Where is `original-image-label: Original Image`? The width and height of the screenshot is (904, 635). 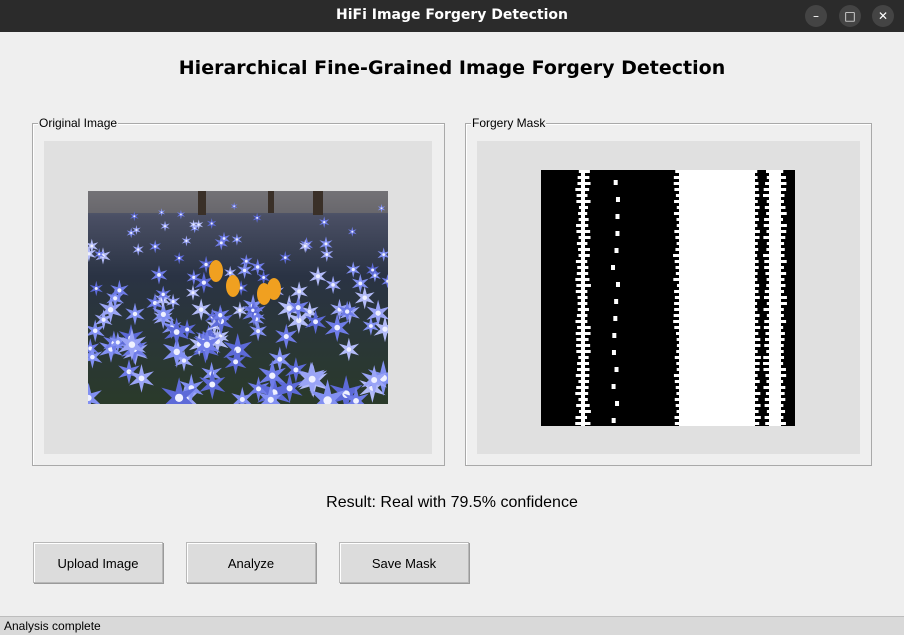 original-image-label: Original Image is located at coordinates (78, 123).